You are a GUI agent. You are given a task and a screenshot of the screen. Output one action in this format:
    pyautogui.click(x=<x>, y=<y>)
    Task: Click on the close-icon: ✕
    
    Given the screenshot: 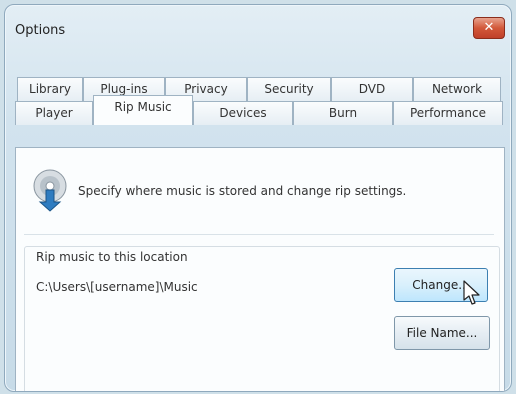 What is the action you would take?
    pyautogui.click(x=489, y=27)
    